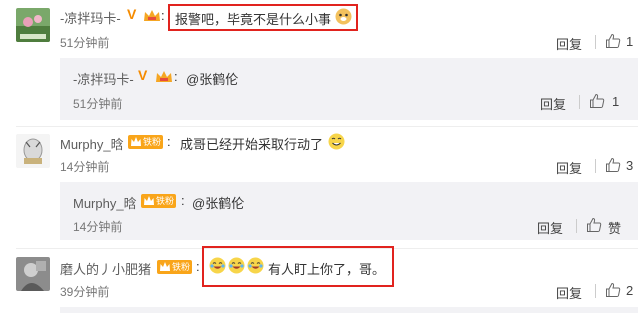 Image resolution: width=641 pixels, height=313 pixels. Describe the element at coordinates (343, 16) in the screenshot. I see `doge-emoji-icon` at that location.